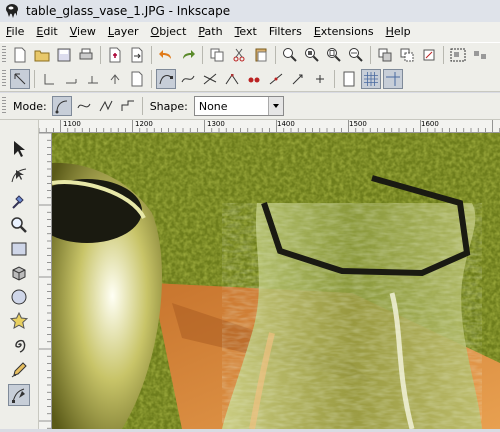 Image resolution: width=500 pixels, height=432 pixels. I want to click on undo-icon, so click(166, 55).